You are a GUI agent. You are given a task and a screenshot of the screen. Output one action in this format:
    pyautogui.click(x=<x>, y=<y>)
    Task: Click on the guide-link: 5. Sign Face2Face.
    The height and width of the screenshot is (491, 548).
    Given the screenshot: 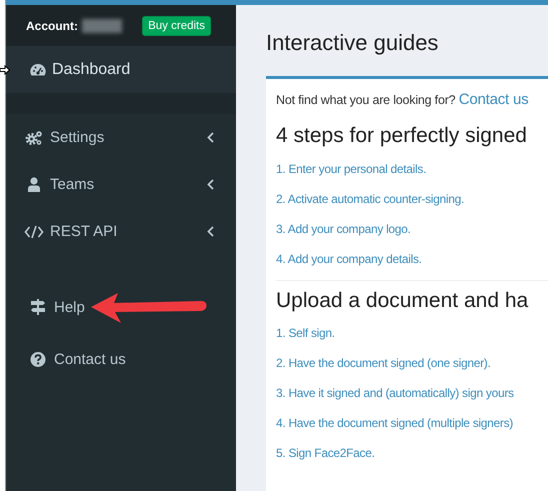 What is the action you would take?
    pyautogui.click(x=412, y=453)
    